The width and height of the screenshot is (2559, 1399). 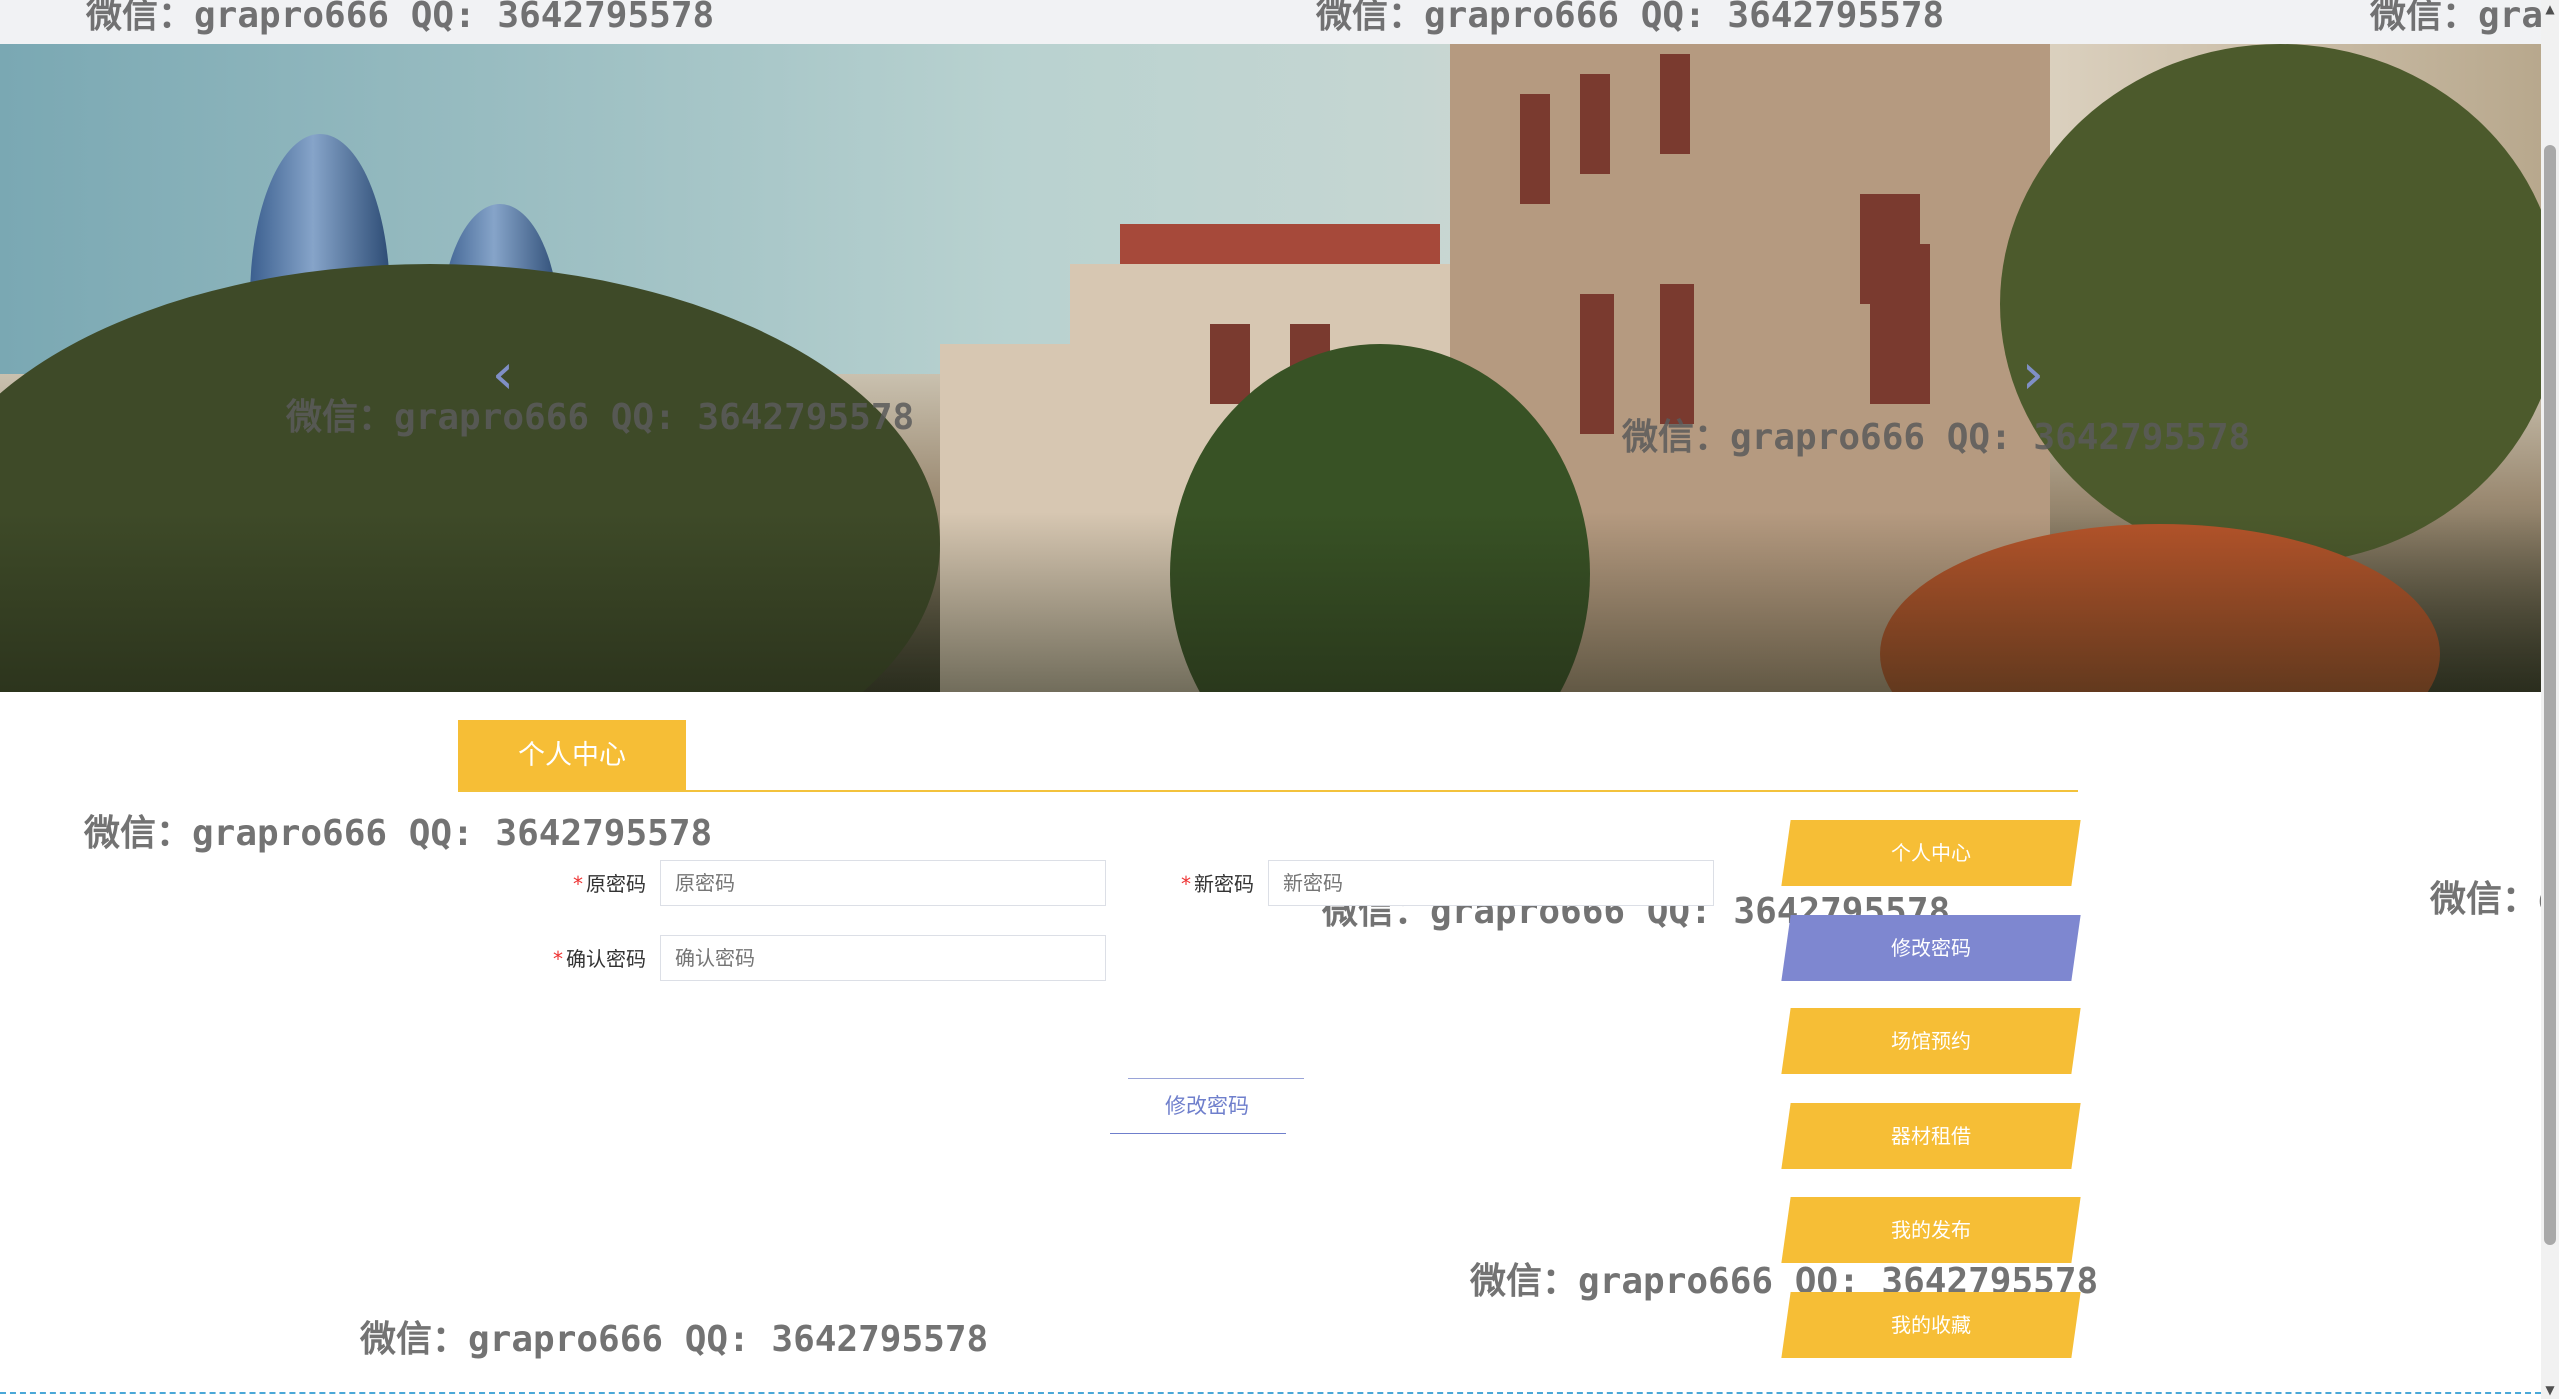 I want to click on confirm-password-label-text: 确认密码, so click(x=606, y=959).